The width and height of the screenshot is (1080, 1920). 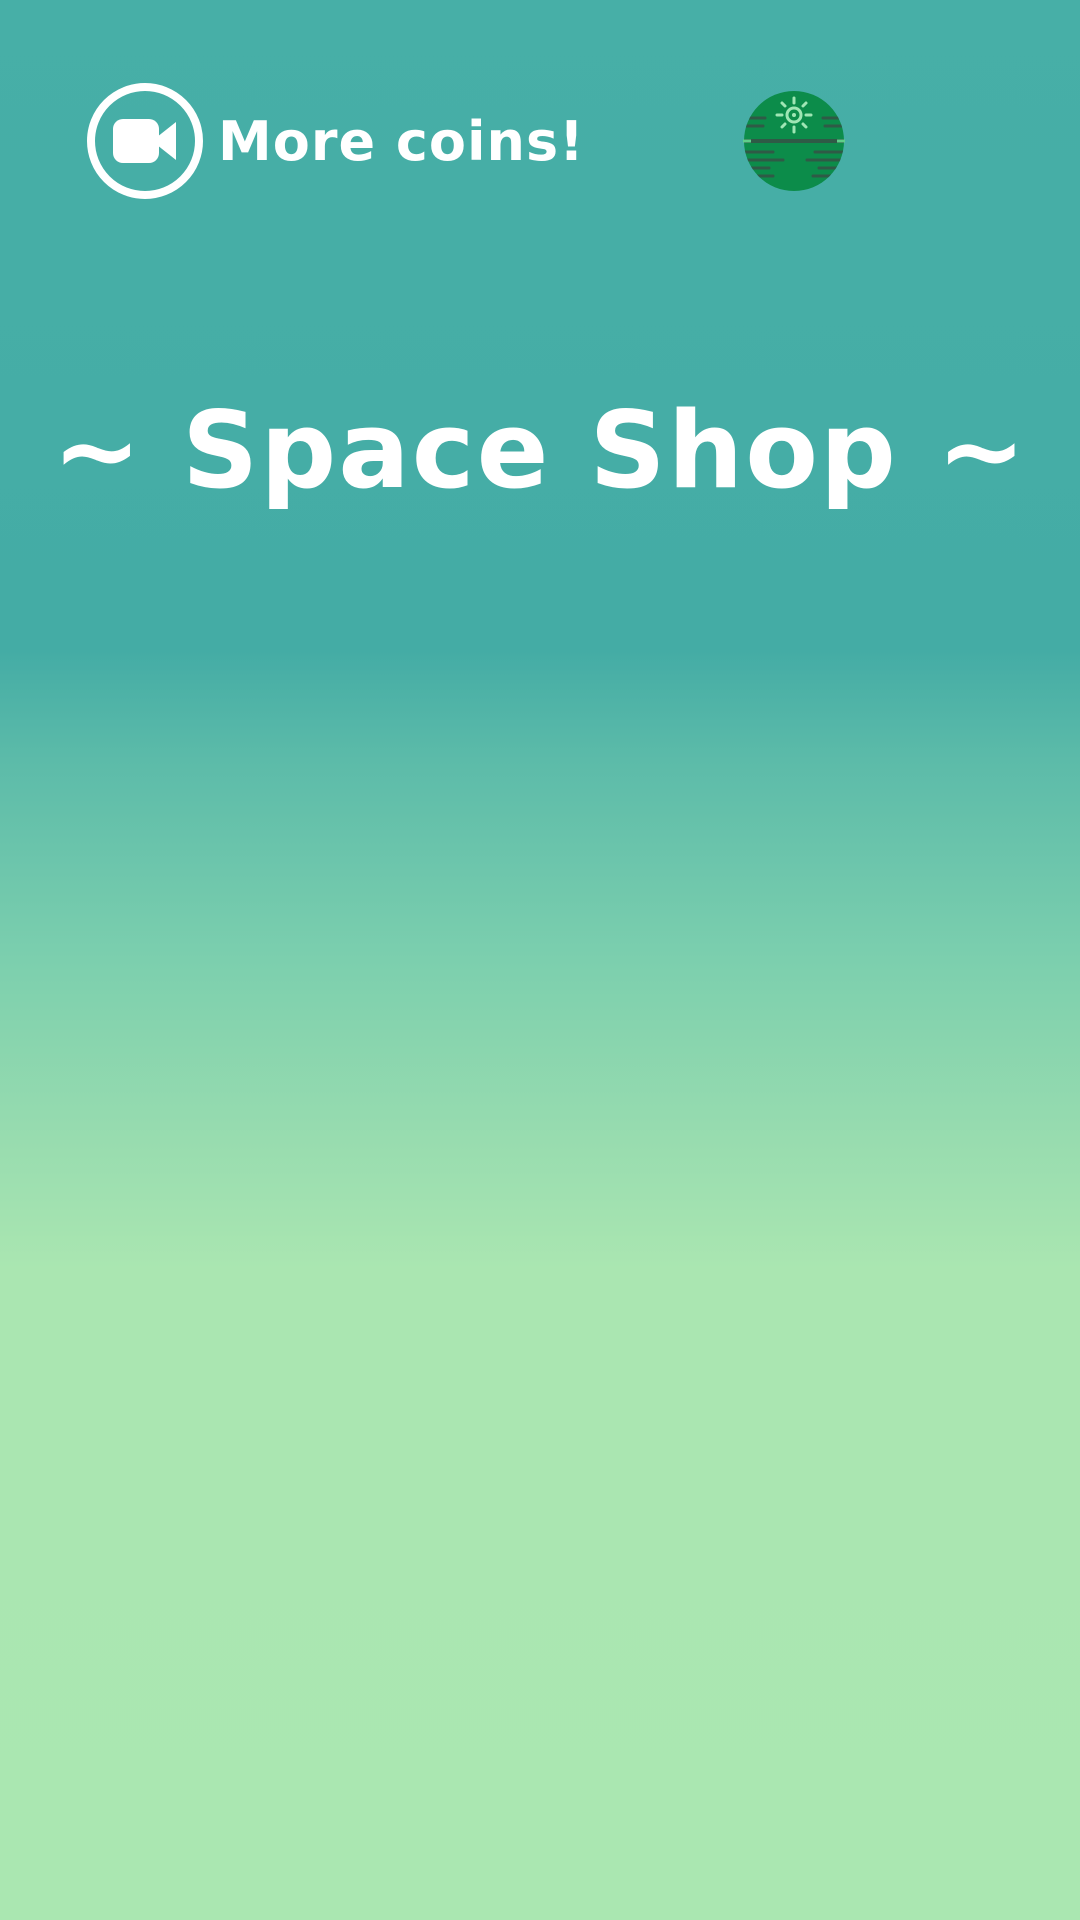 What do you see at coordinates (540, 450) in the screenshot?
I see `shop-title: ~ Space Shop ~` at bounding box center [540, 450].